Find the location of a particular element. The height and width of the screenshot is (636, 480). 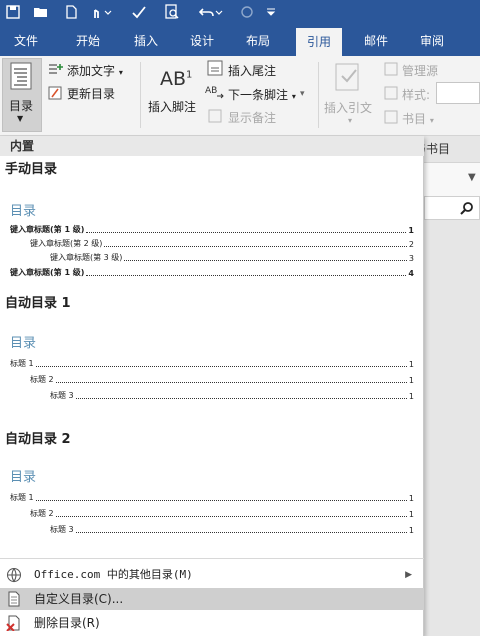

menu-separator is located at coordinates (212, 558).